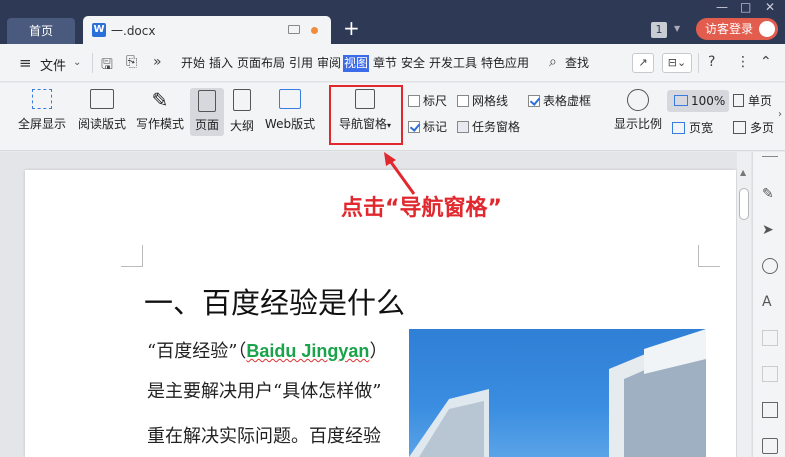 The height and width of the screenshot is (457, 785). Describe the element at coordinates (463, 101) in the screenshot. I see `gridlines-checkbox-box` at that location.